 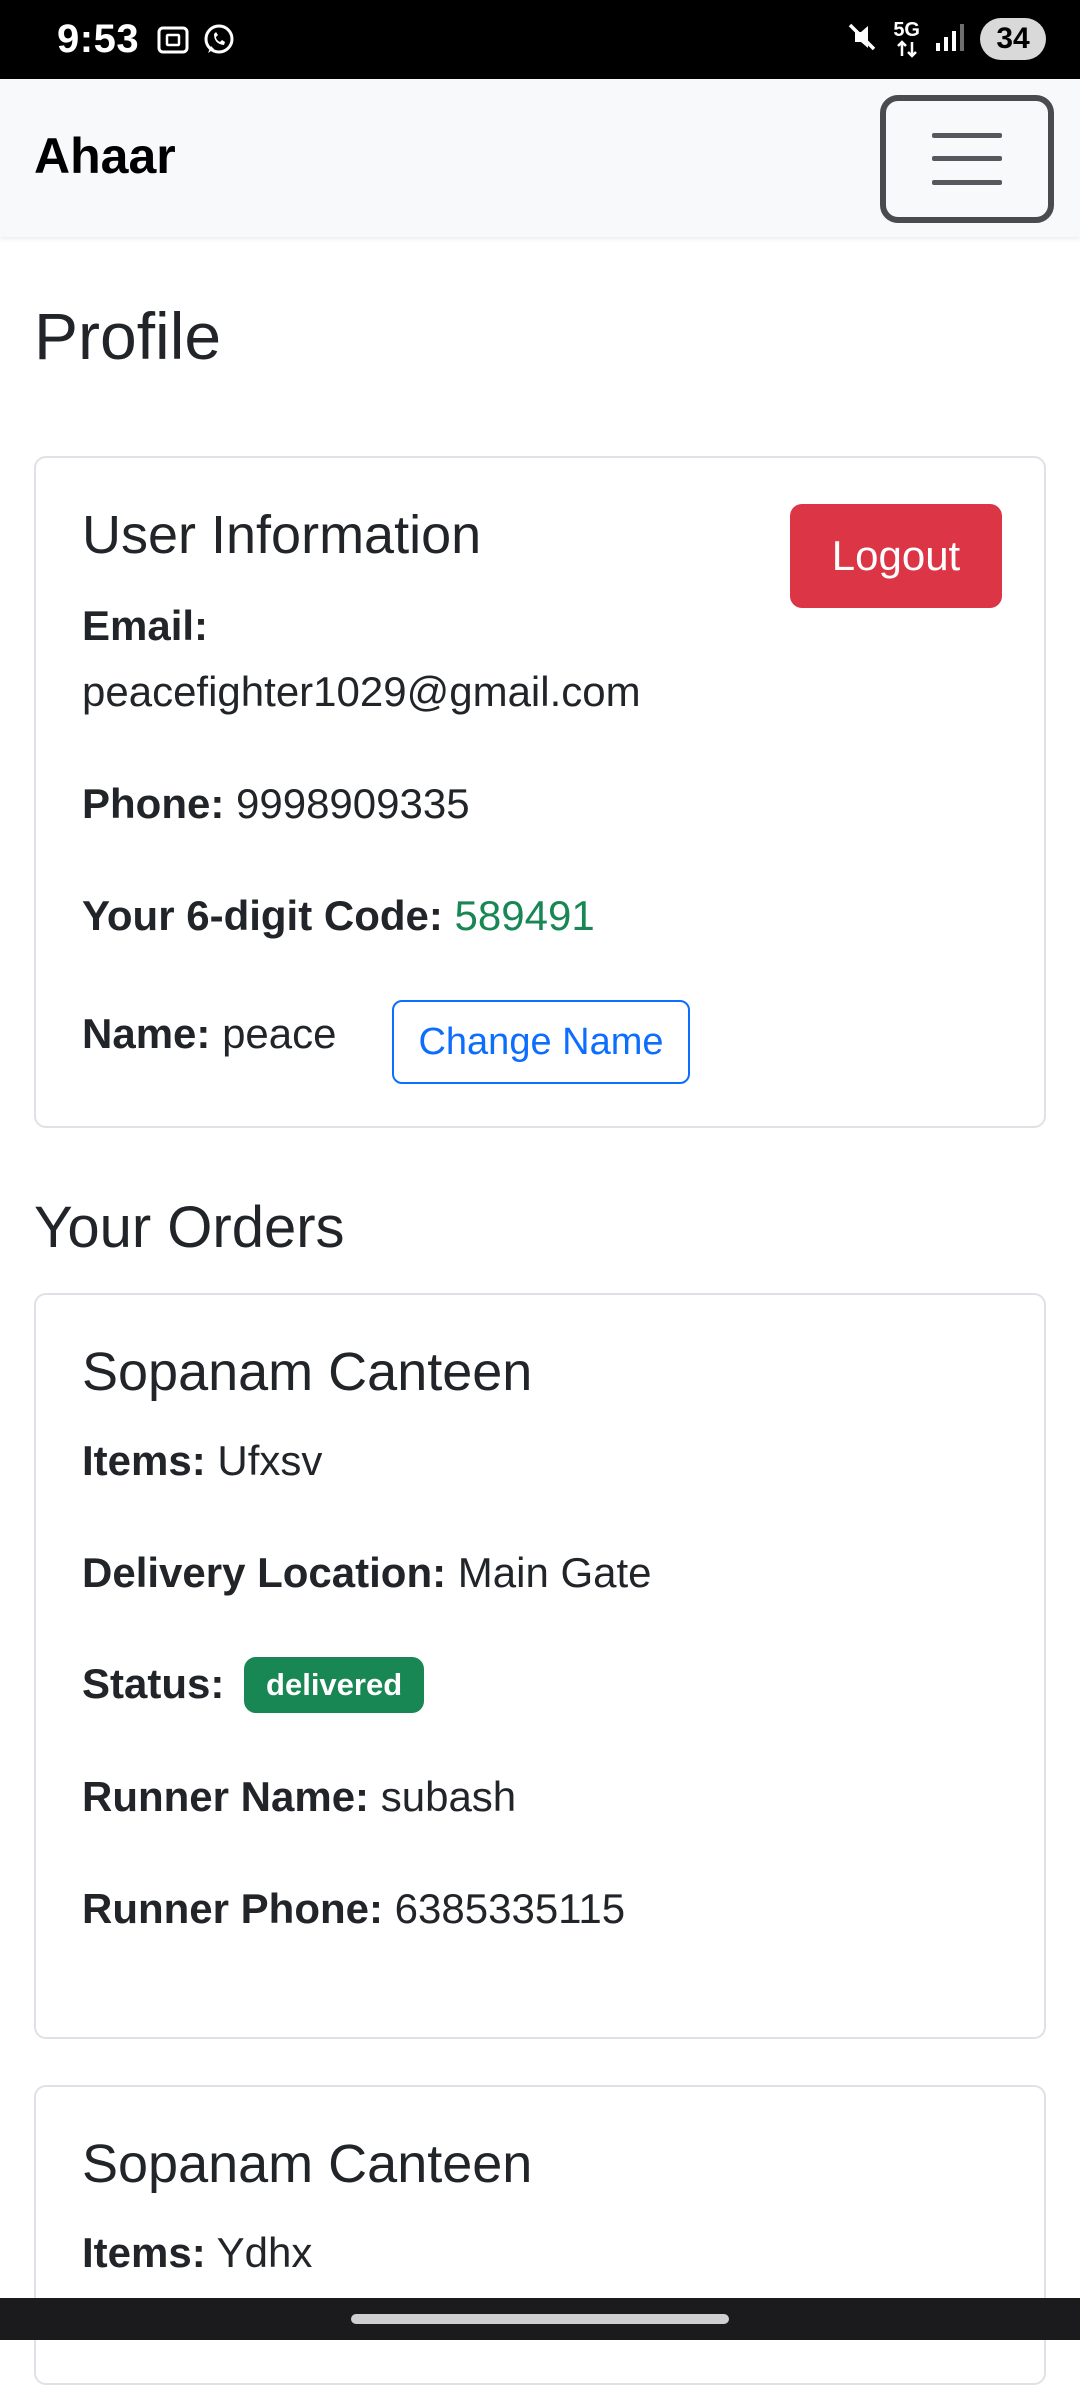 I want to click on runner-name-field: Runner Name: subash, so click(x=299, y=1797).